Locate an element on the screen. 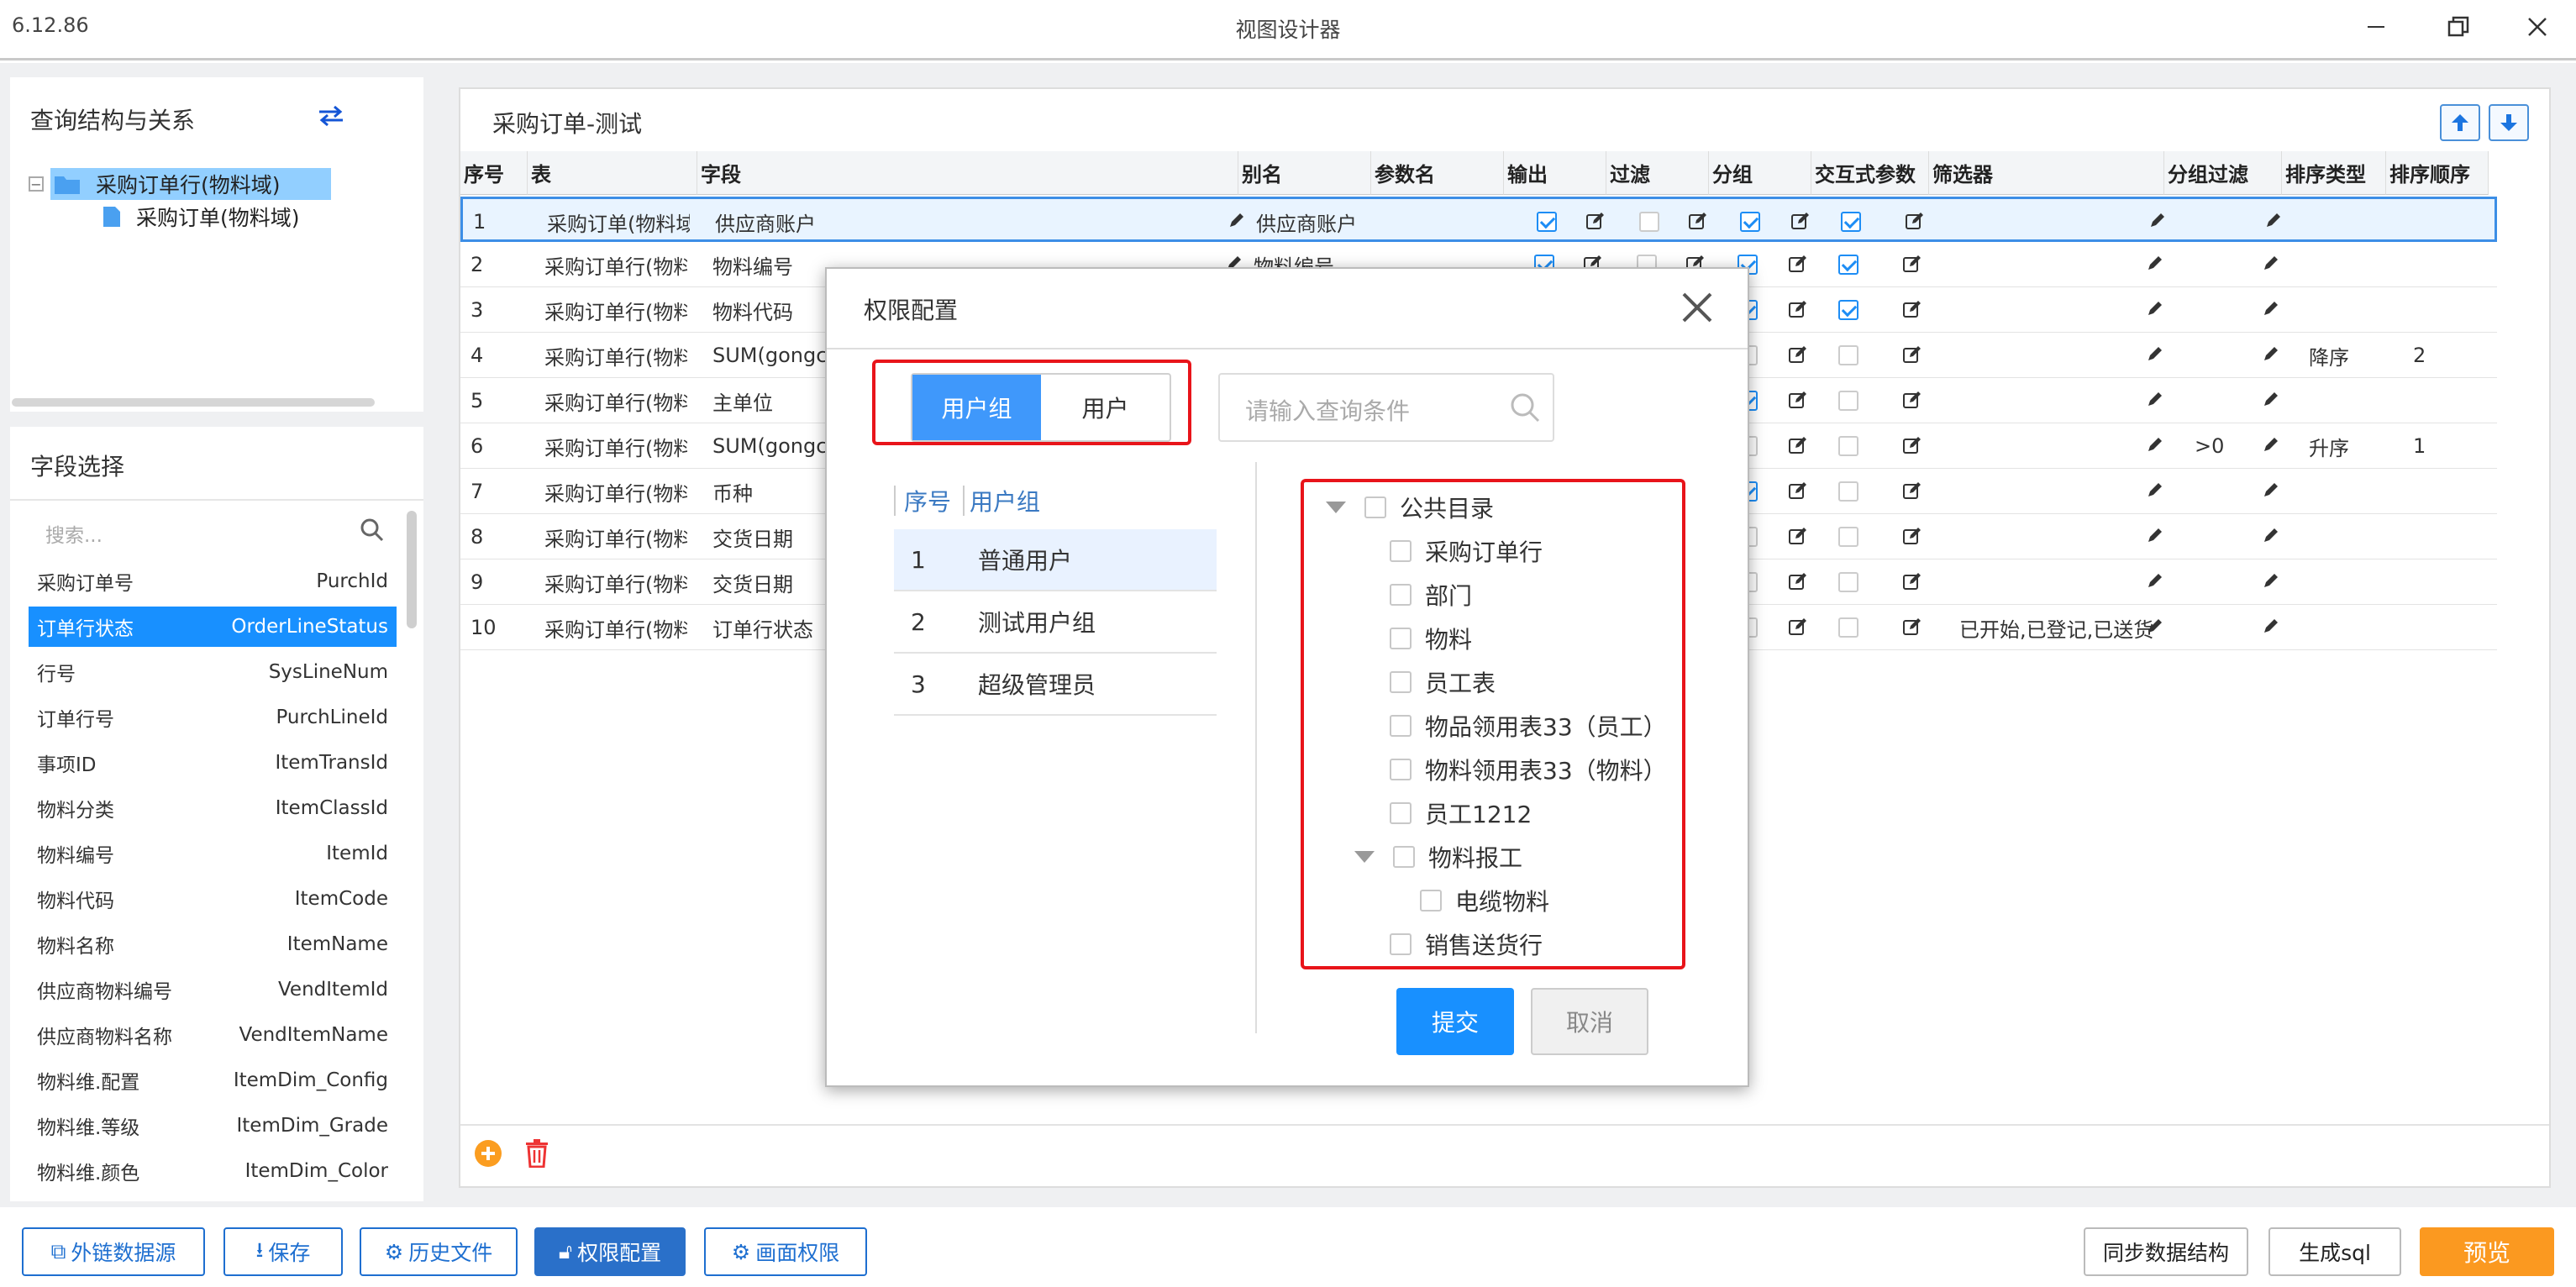 The height and width of the screenshot is (1287, 2576). field-item: 物料维.颜色 ItemDim_Color is located at coordinates (213, 1171).